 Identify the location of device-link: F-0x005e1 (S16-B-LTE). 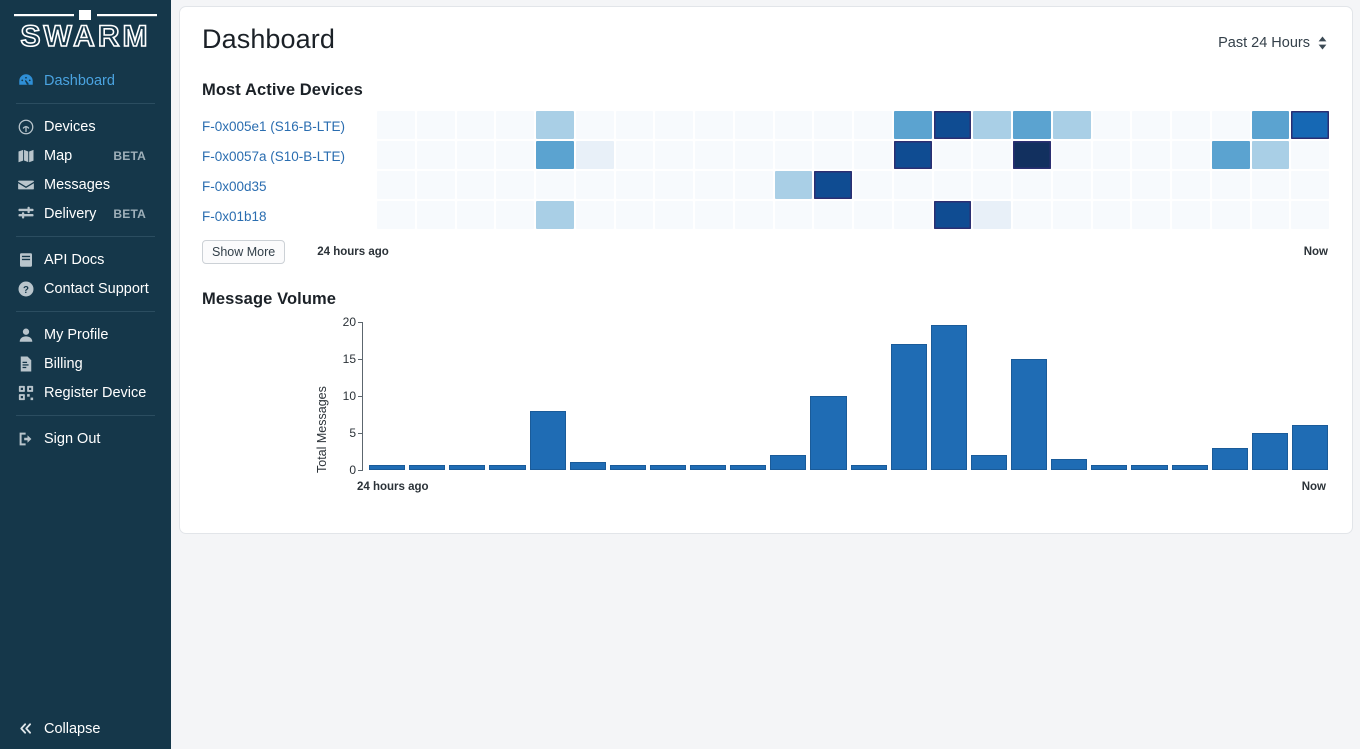
(289, 127).